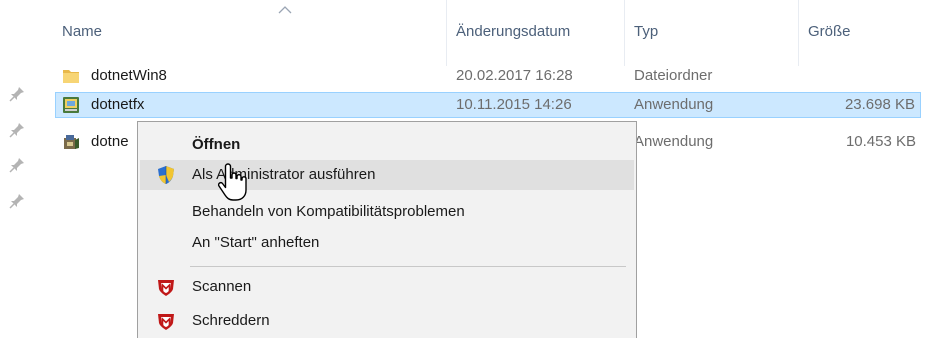 This screenshot has width=926, height=338. Describe the element at coordinates (514, 104) in the screenshot. I see `file-date: 10.11.2015 14:26` at that location.